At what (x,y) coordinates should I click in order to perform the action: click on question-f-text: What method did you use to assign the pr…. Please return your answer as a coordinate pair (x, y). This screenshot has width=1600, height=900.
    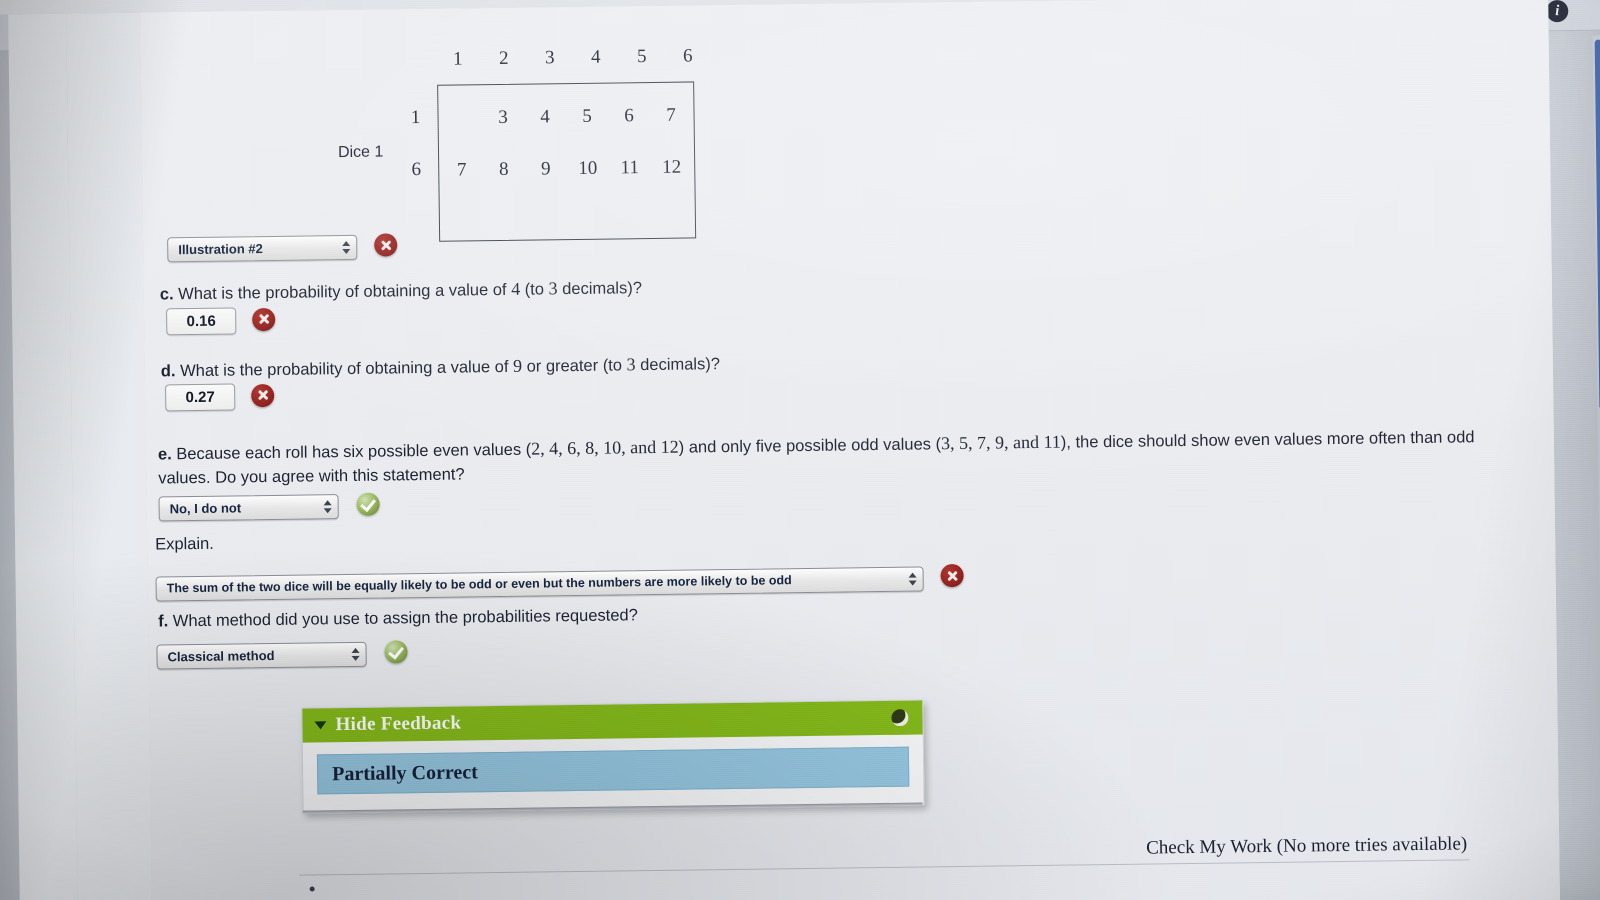
    Looking at the image, I should click on (405, 618).